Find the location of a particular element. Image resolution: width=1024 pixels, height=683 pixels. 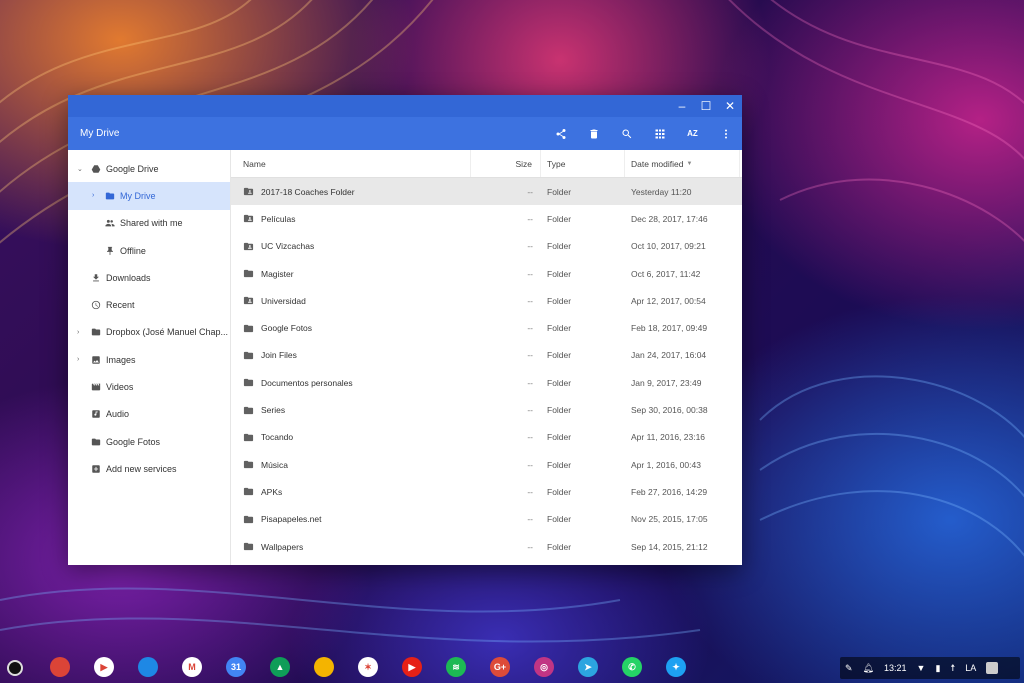

clock-icon is located at coordinates (95, 305).